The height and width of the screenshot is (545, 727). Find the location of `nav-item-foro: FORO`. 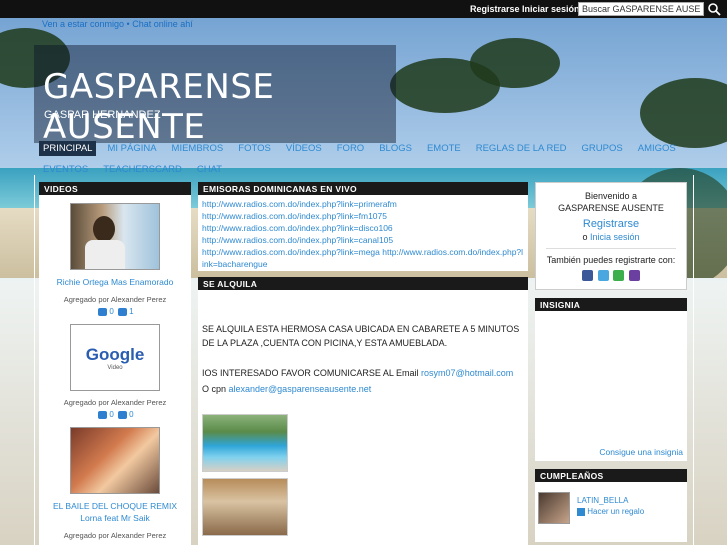

nav-item-foro: FORO is located at coordinates (350, 148).